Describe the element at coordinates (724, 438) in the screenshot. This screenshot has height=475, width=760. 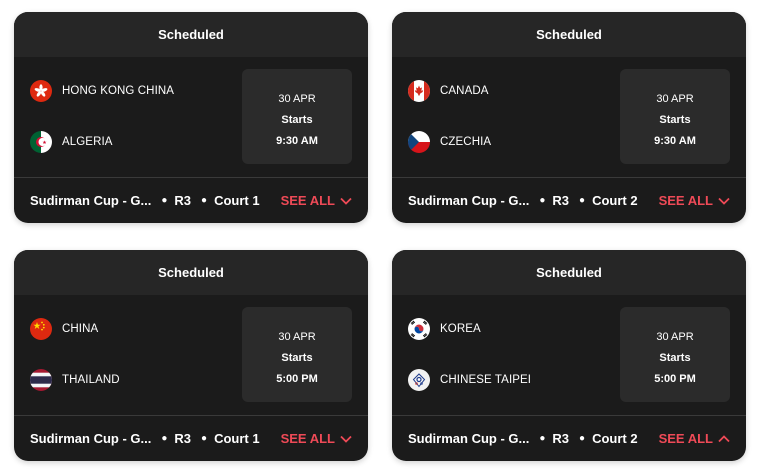
I see `chevron-up-icon` at that location.